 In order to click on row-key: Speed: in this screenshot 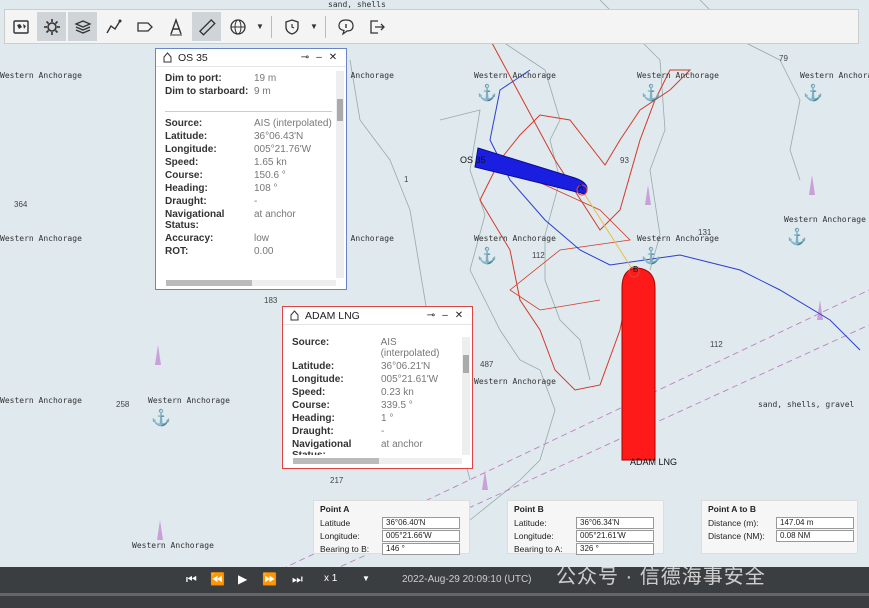, I will do `click(309, 392)`.